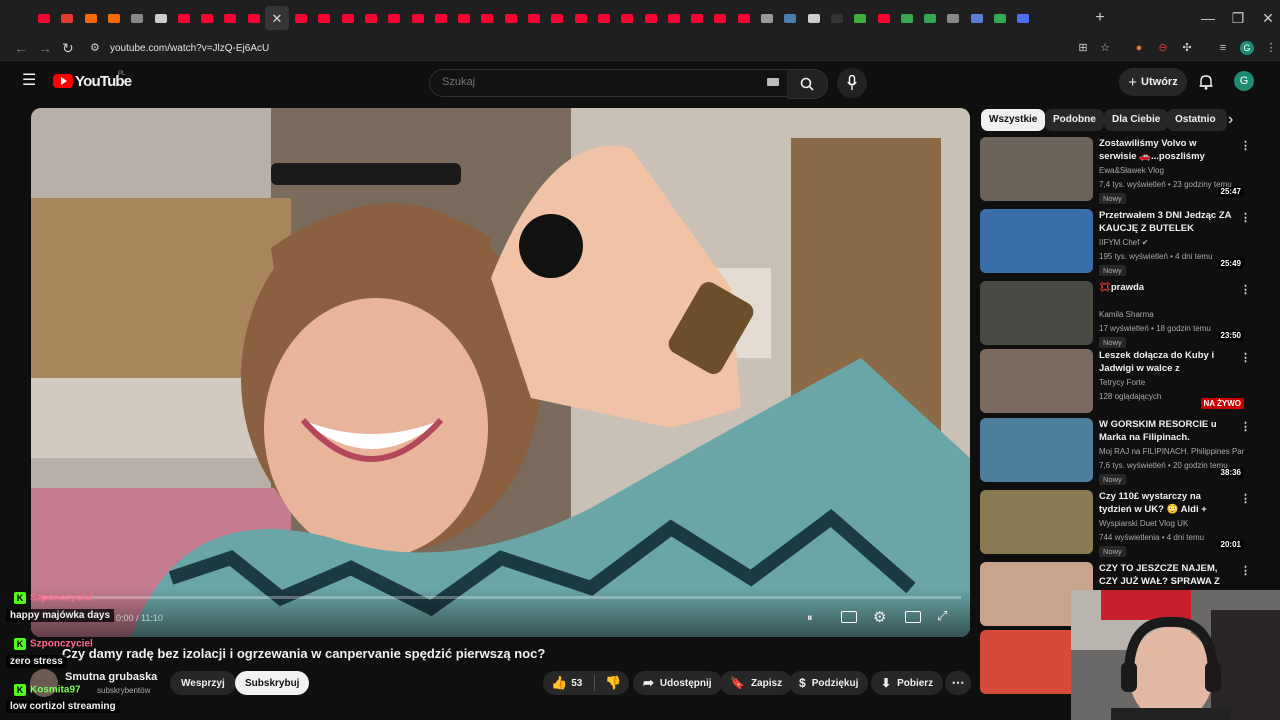 Image resolution: width=1280 pixels, height=720 pixels. I want to click on subscribe-button: Subskrybuj, so click(272, 683).